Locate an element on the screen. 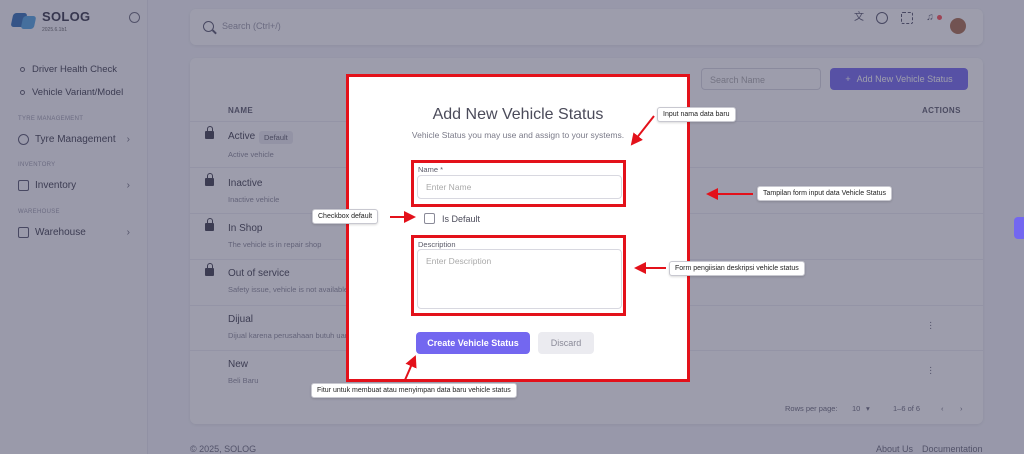 Image resolution: width=1024 pixels, height=454 pixels. description-label: Description is located at coordinates (437, 244).